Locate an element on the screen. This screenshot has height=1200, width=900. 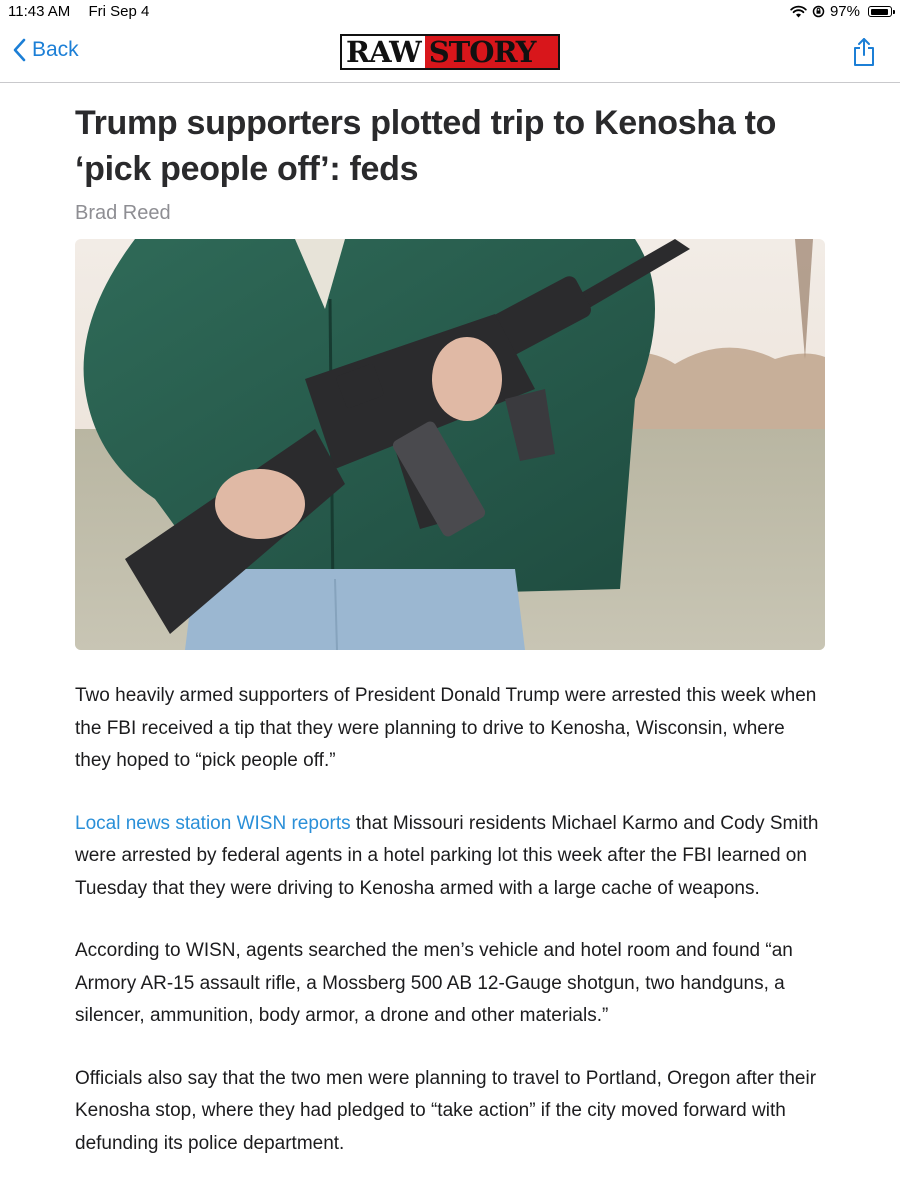
wisn-report-link: Local news station WISN reports is located at coordinates (213, 823).